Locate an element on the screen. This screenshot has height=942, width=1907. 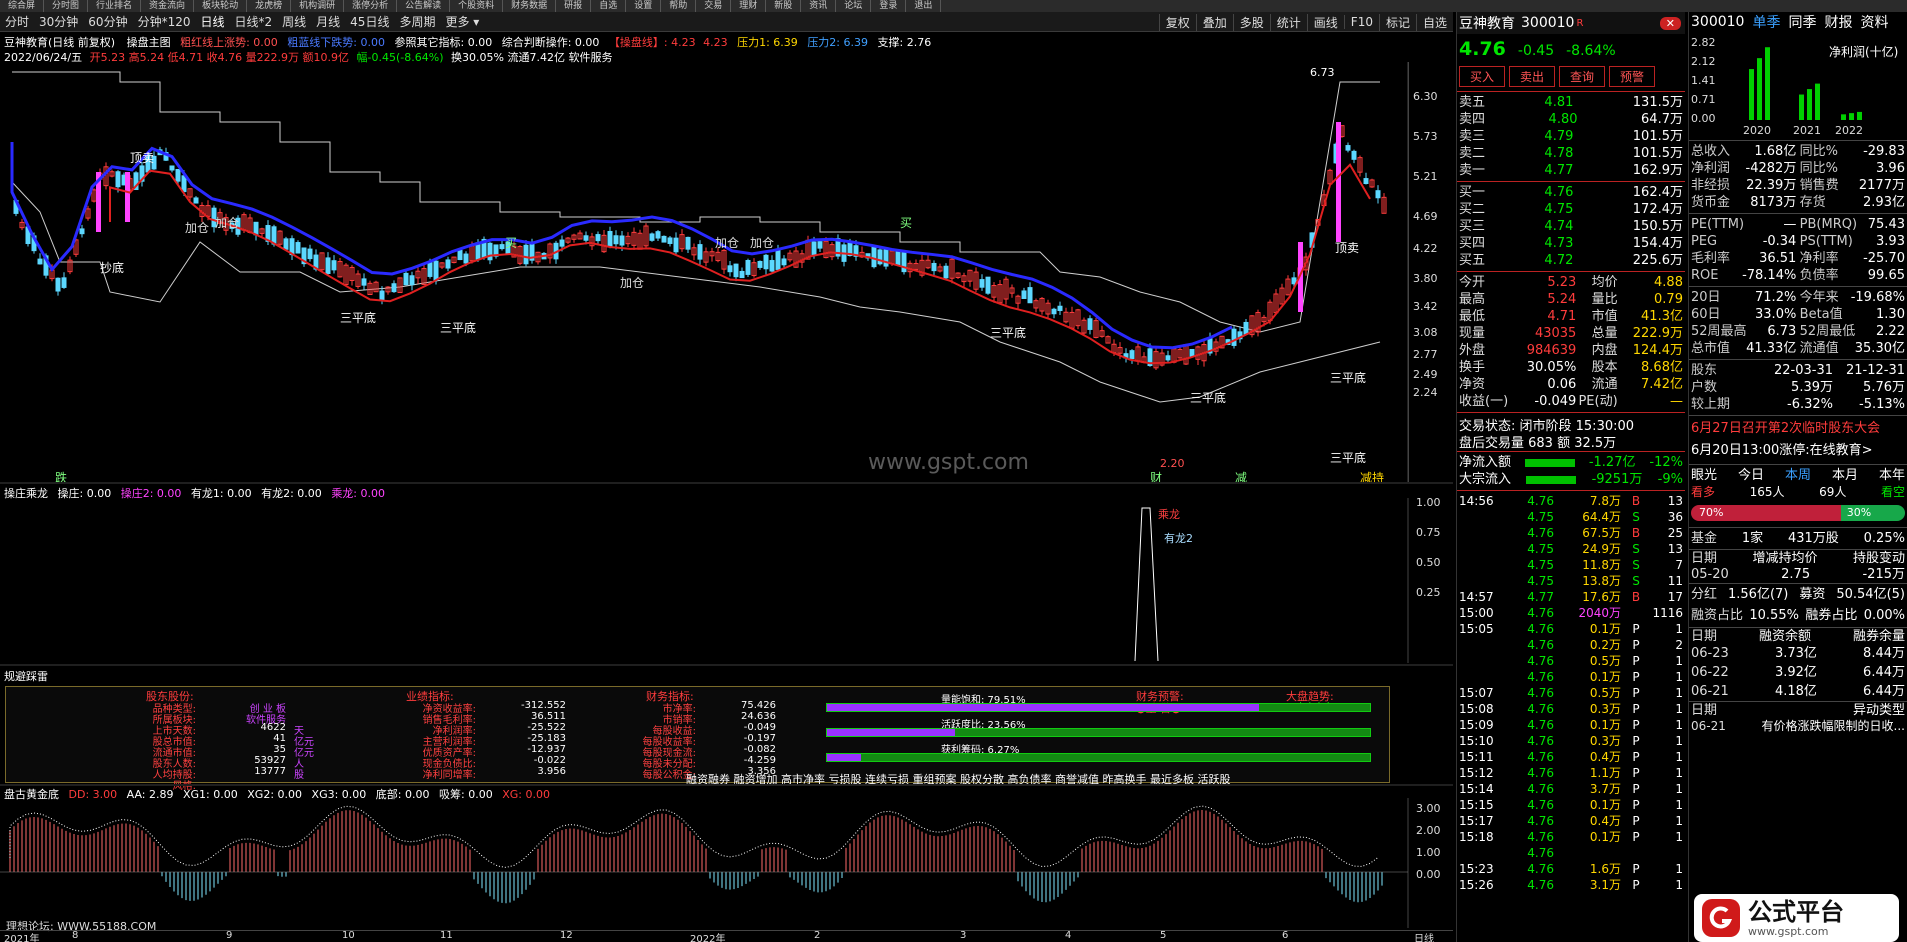
top-menu-item: 设置 is located at coordinates (644, 6).